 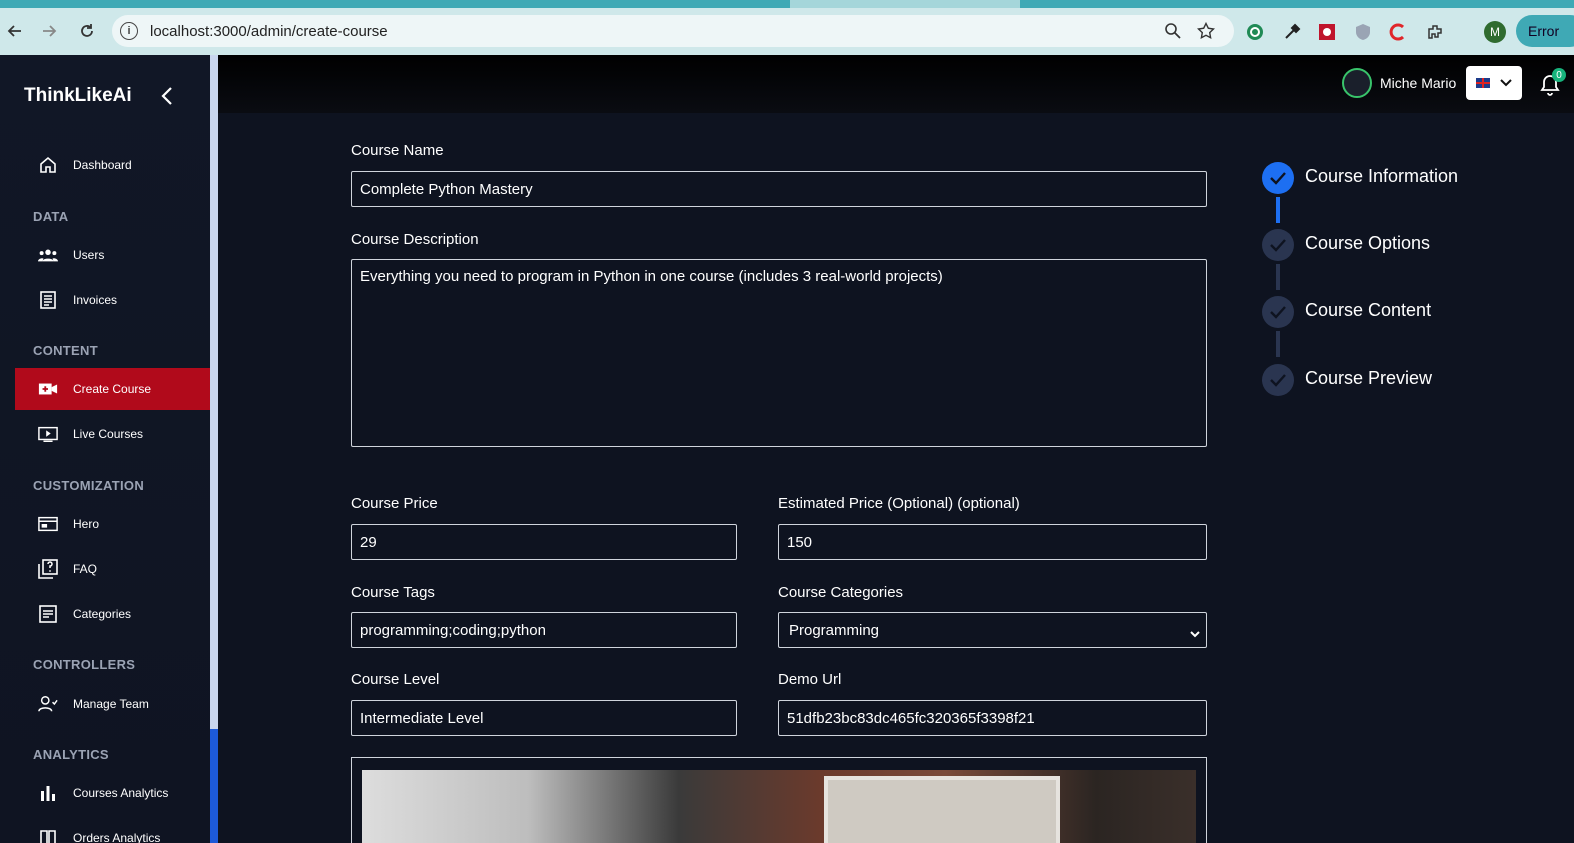 I want to click on sidebar-item-label: Invoices, so click(x=95, y=300).